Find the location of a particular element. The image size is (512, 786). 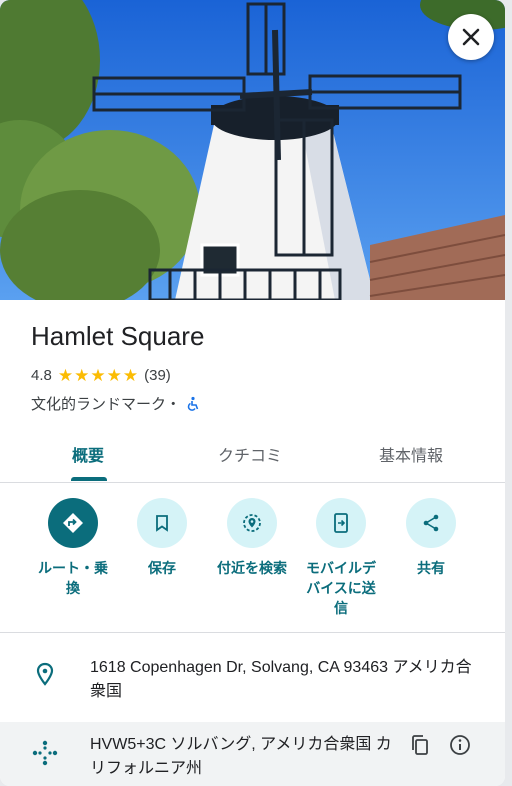

save-button: 保存 is located at coordinates (162, 538).